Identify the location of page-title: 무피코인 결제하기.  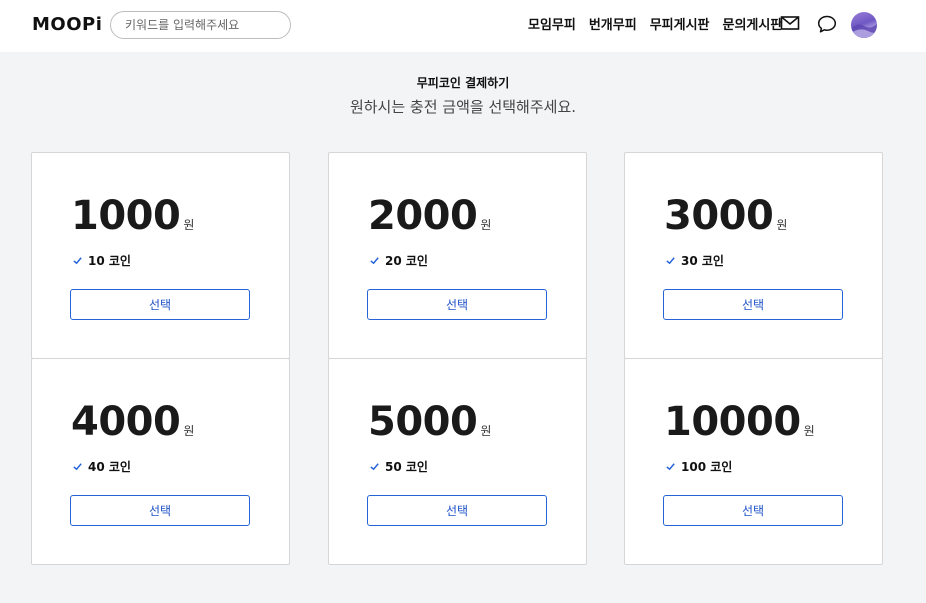
(463, 83).